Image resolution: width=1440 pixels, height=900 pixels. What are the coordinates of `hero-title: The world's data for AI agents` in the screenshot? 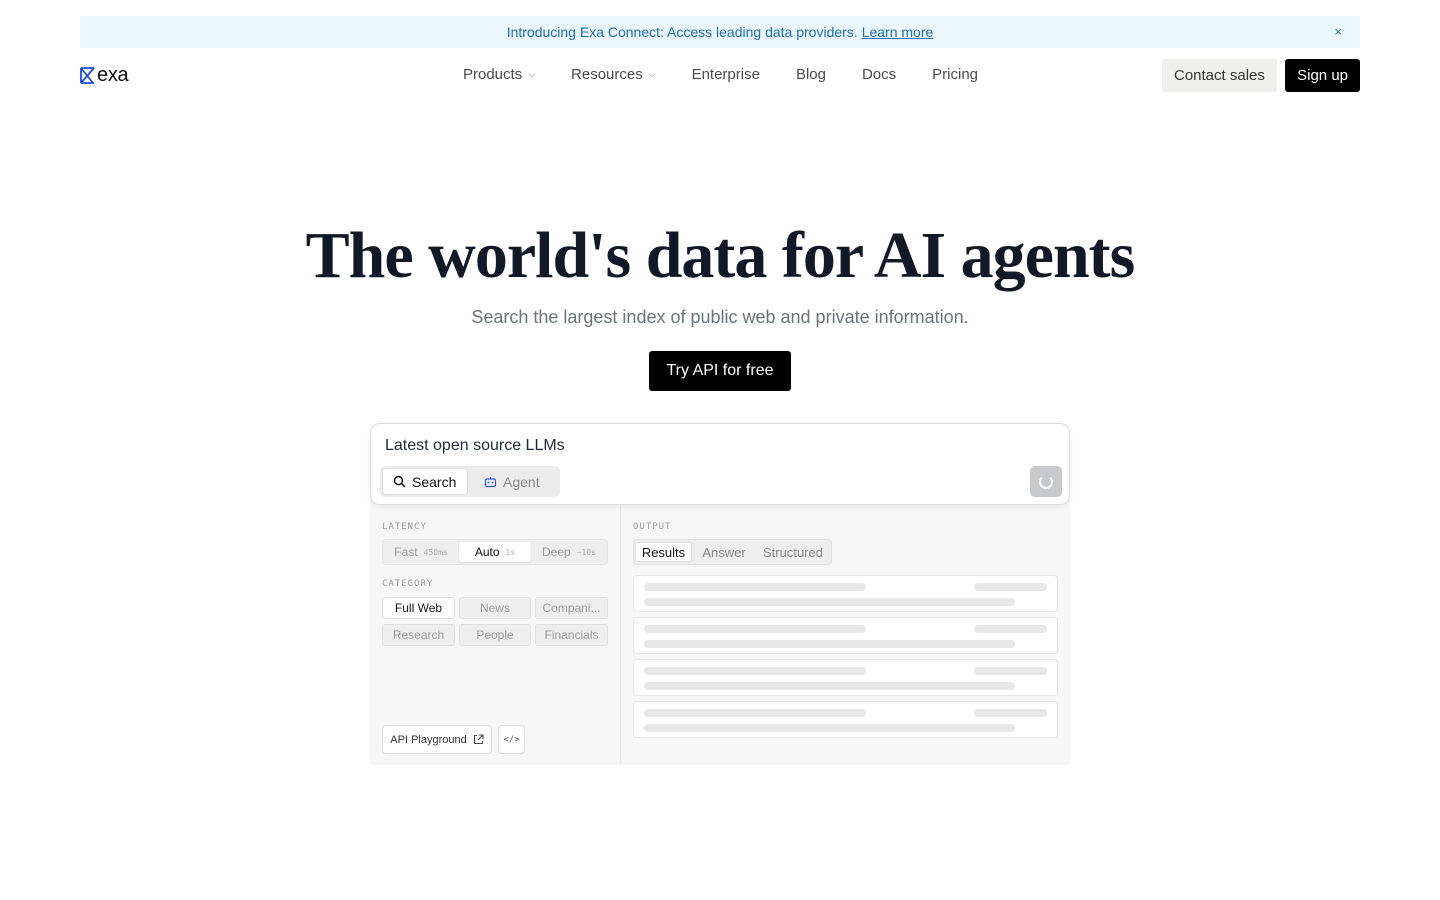 It's located at (720, 255).